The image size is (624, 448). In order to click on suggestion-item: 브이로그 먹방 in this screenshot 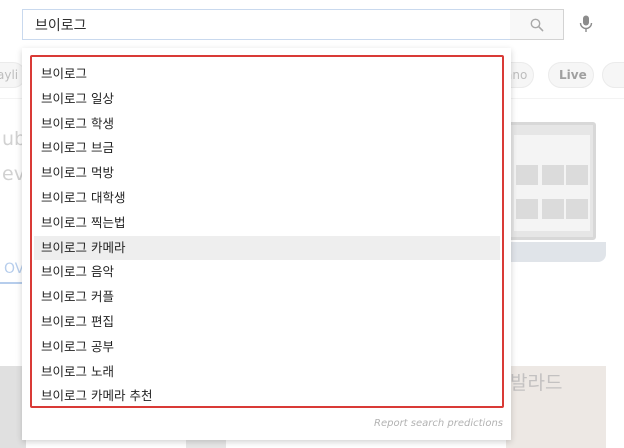, I will do `click(267, 173)`.